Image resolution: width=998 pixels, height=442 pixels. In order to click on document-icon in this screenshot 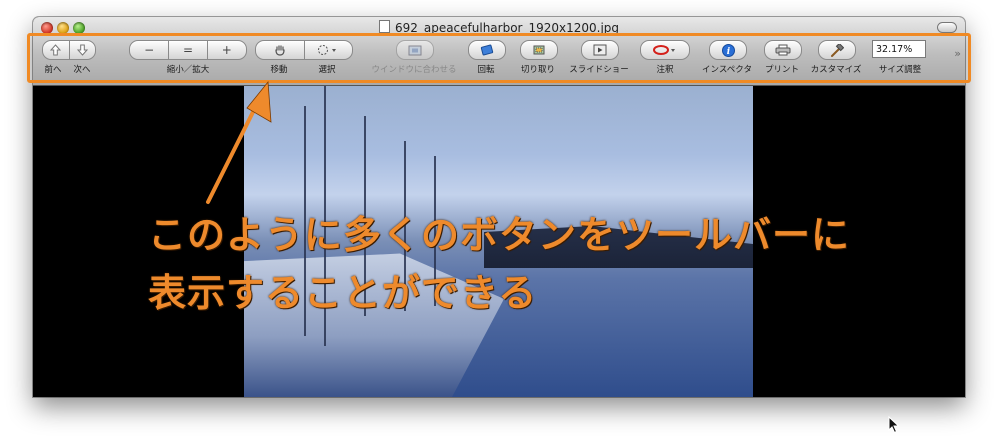, I will do `click(384, 26)`.